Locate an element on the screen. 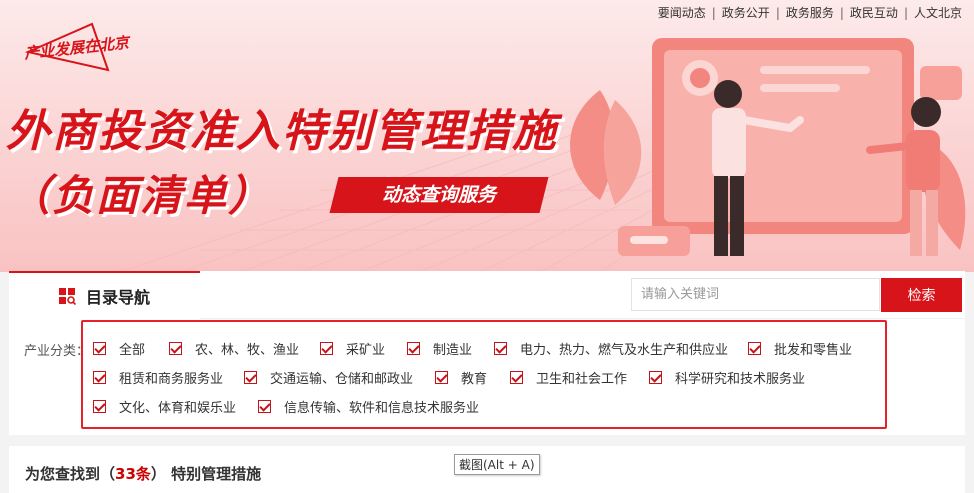 The height and width of the screenshot is (493, 974). category-option-label: 电力、热力、燃气及水生产和供应业 is located at coordinates (624, 350).